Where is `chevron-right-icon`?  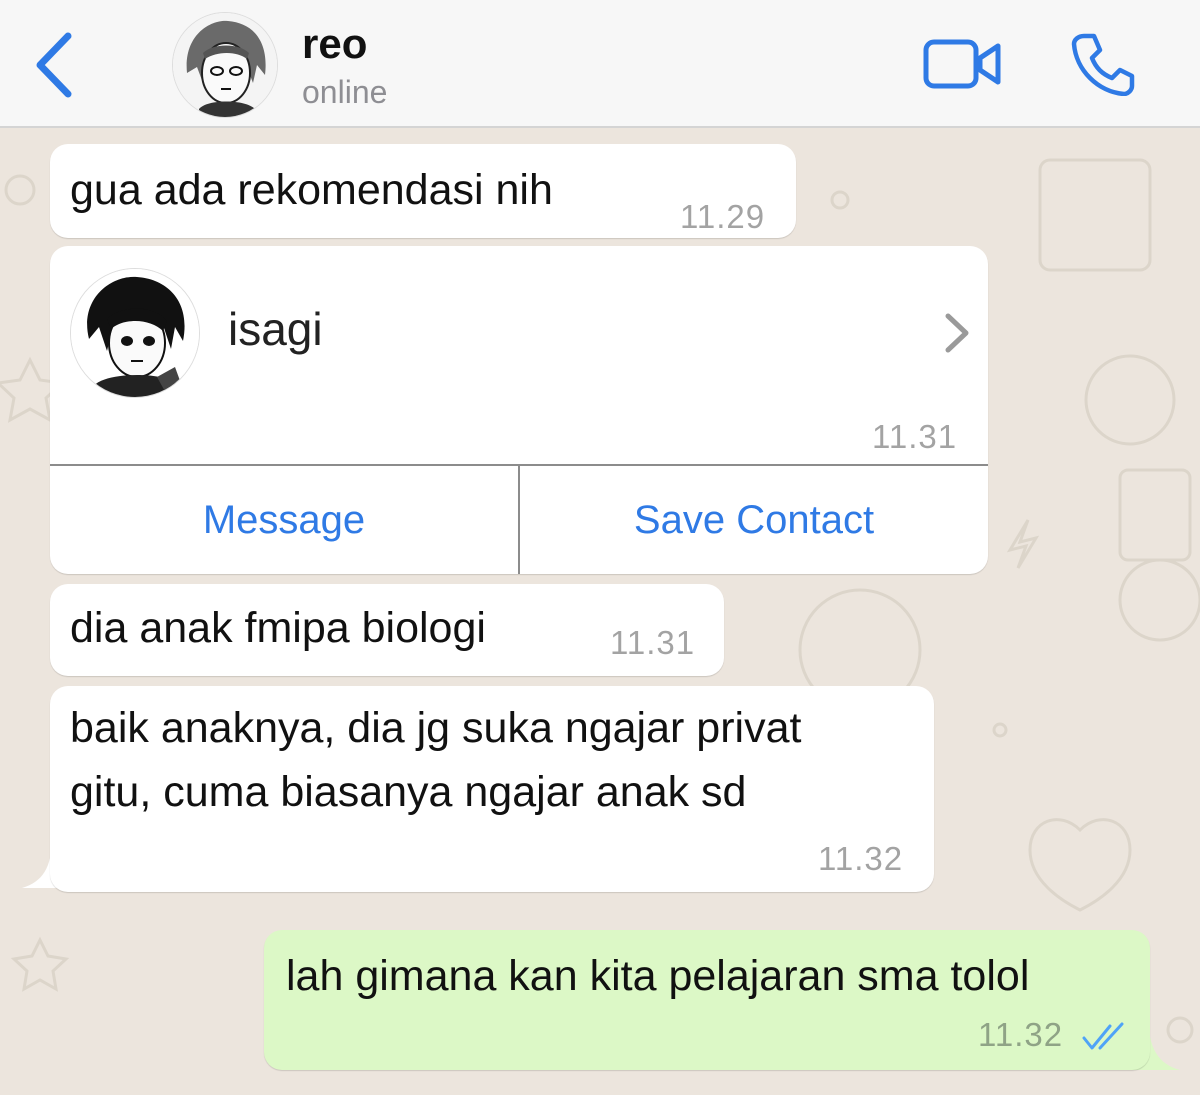 chevron-right-icon is located at coordinates (957, 333).